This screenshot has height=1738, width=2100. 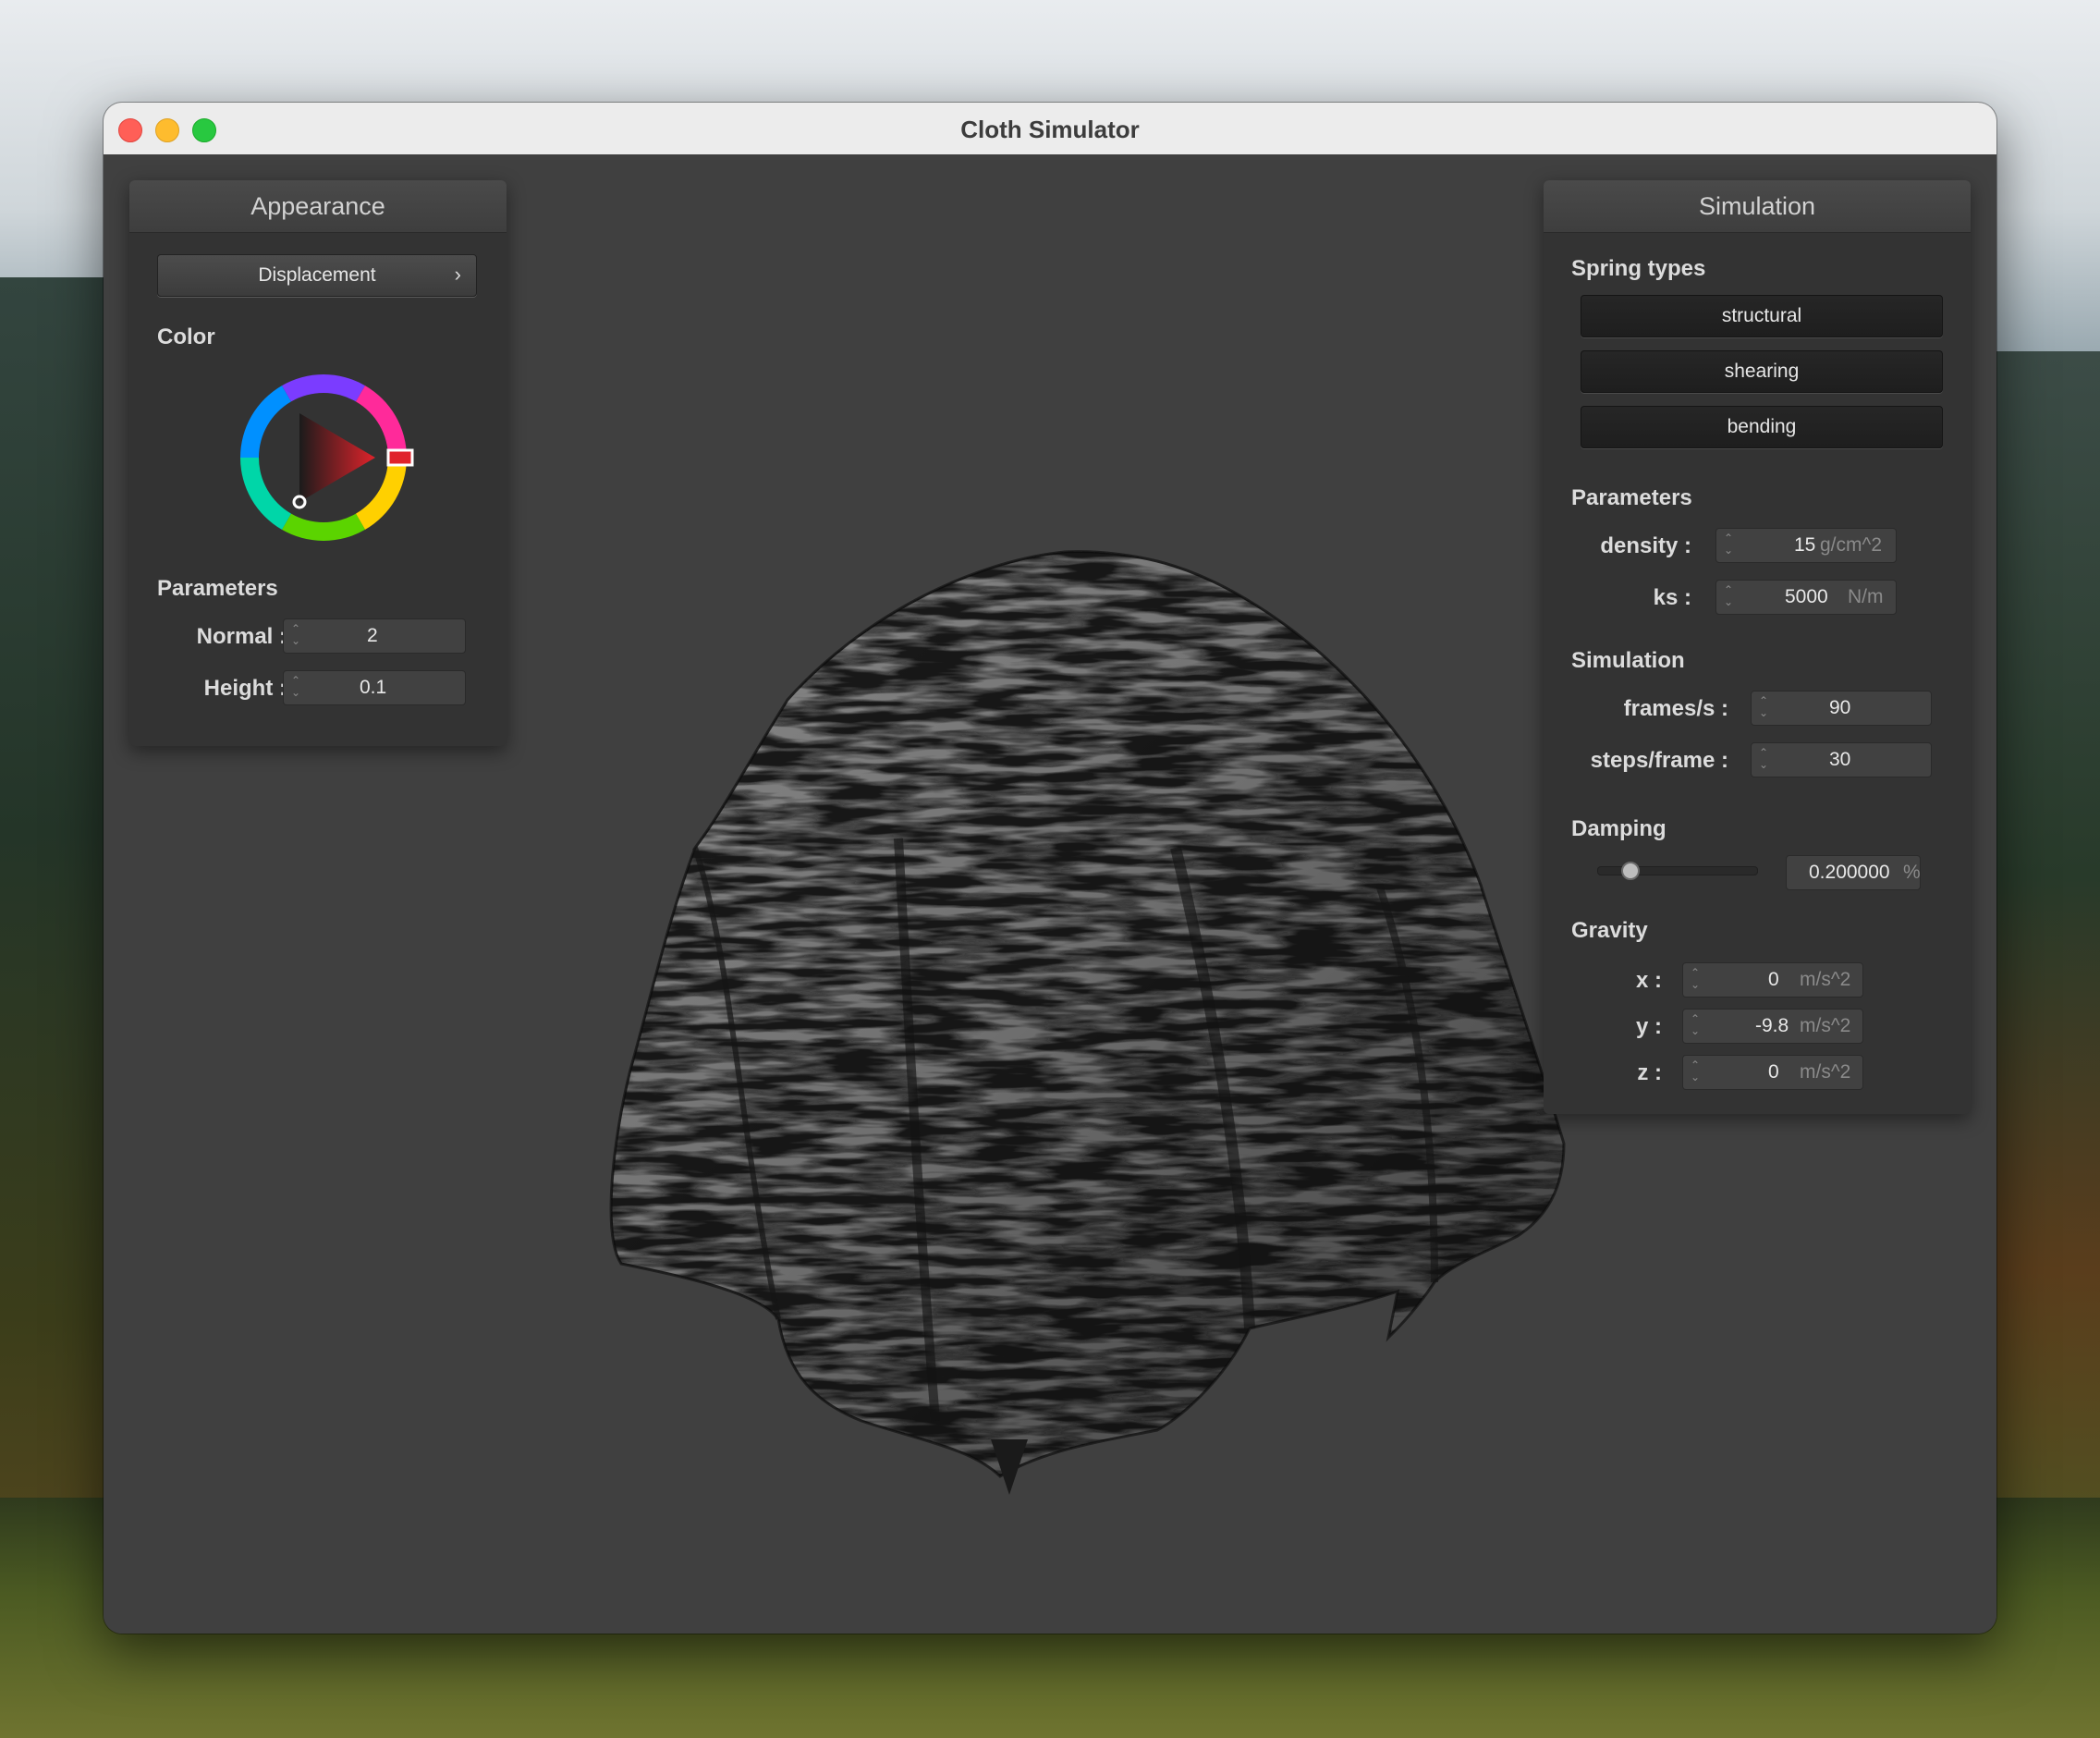 I want to click on color-section-title: Color, so click(x=186, y=336).